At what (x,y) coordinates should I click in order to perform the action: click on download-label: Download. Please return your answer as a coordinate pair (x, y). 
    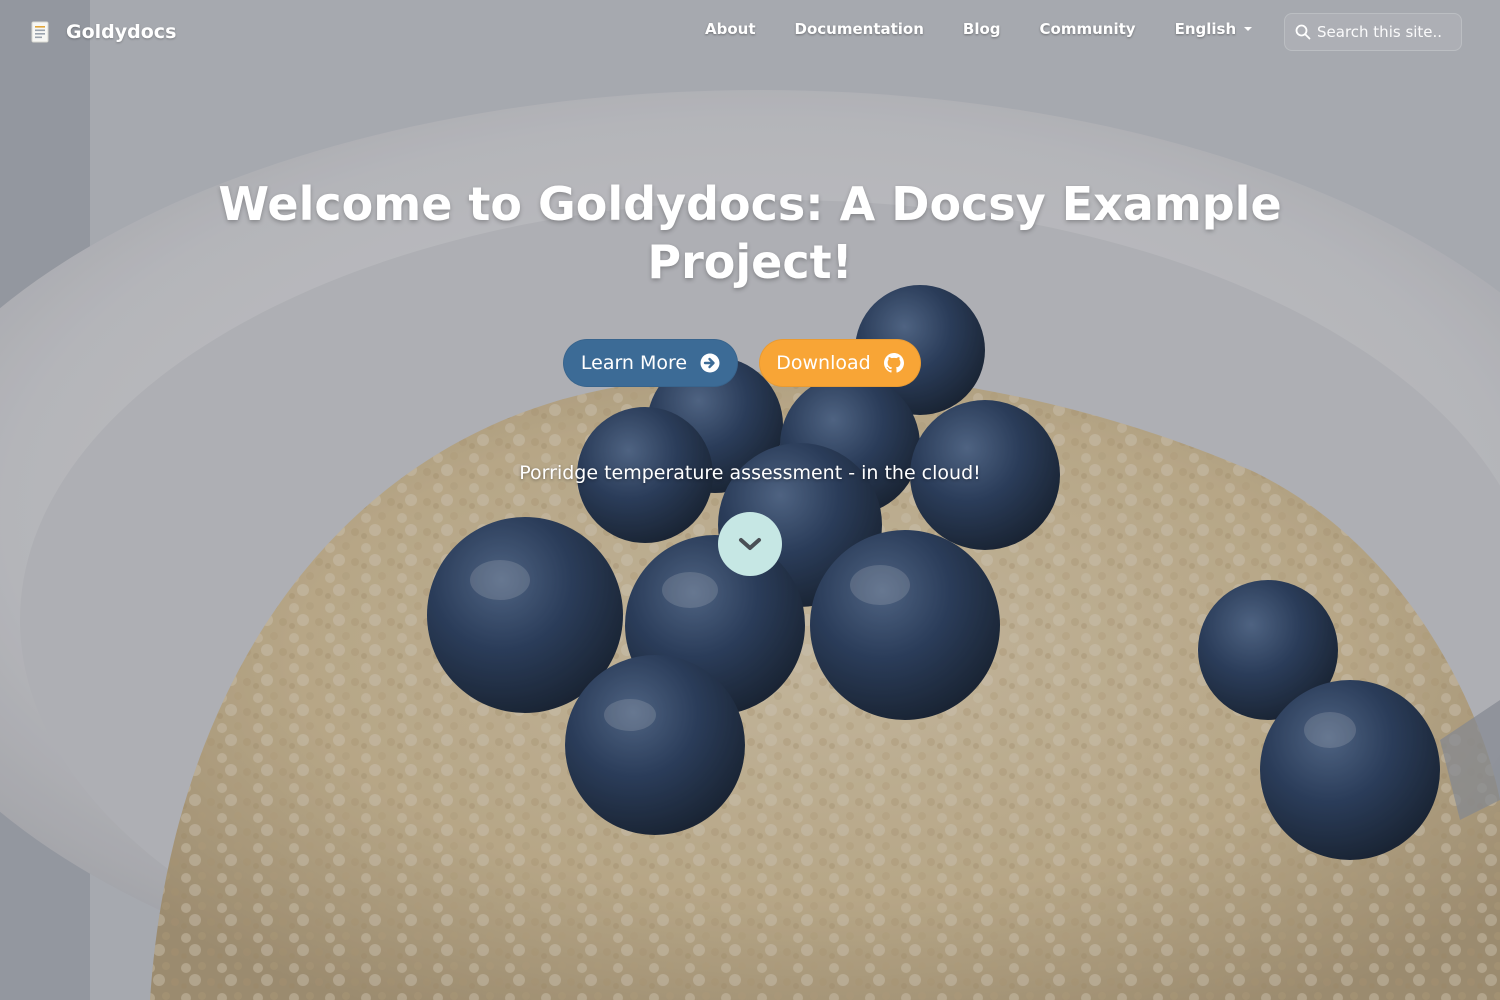
    Looking at the image, I should click on (823, 363).